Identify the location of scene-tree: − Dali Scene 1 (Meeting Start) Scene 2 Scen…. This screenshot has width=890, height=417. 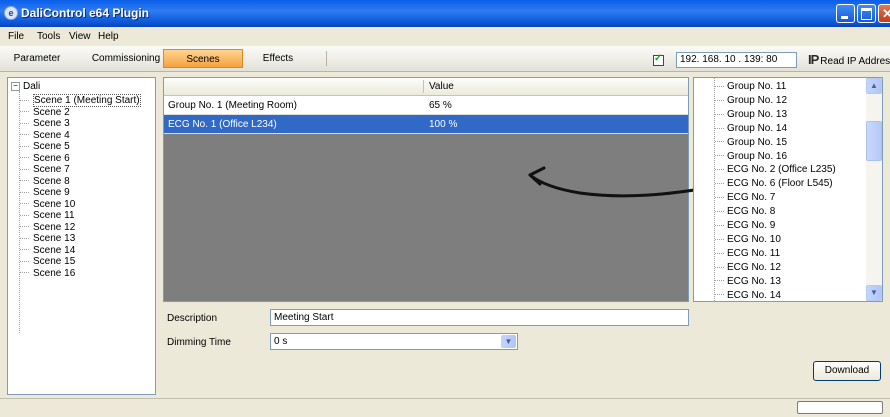
(81, 236).